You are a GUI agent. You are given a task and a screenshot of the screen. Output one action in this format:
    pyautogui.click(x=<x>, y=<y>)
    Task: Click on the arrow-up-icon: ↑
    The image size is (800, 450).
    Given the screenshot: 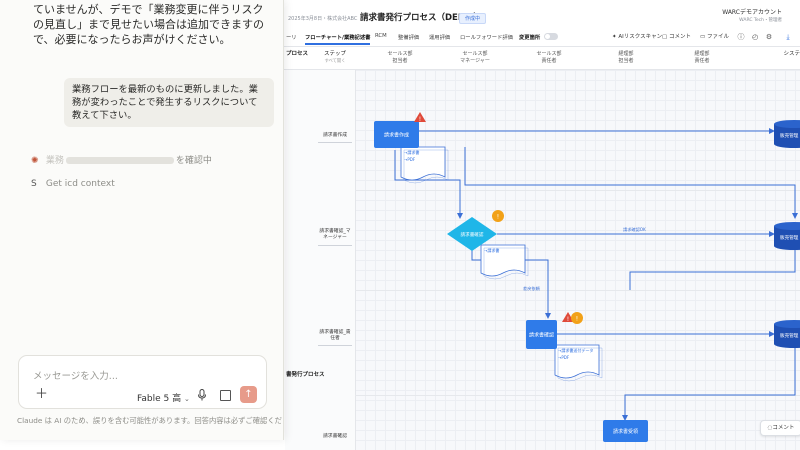 What is the action you would take?
    pyautogui.click(x=248, y=394)
    